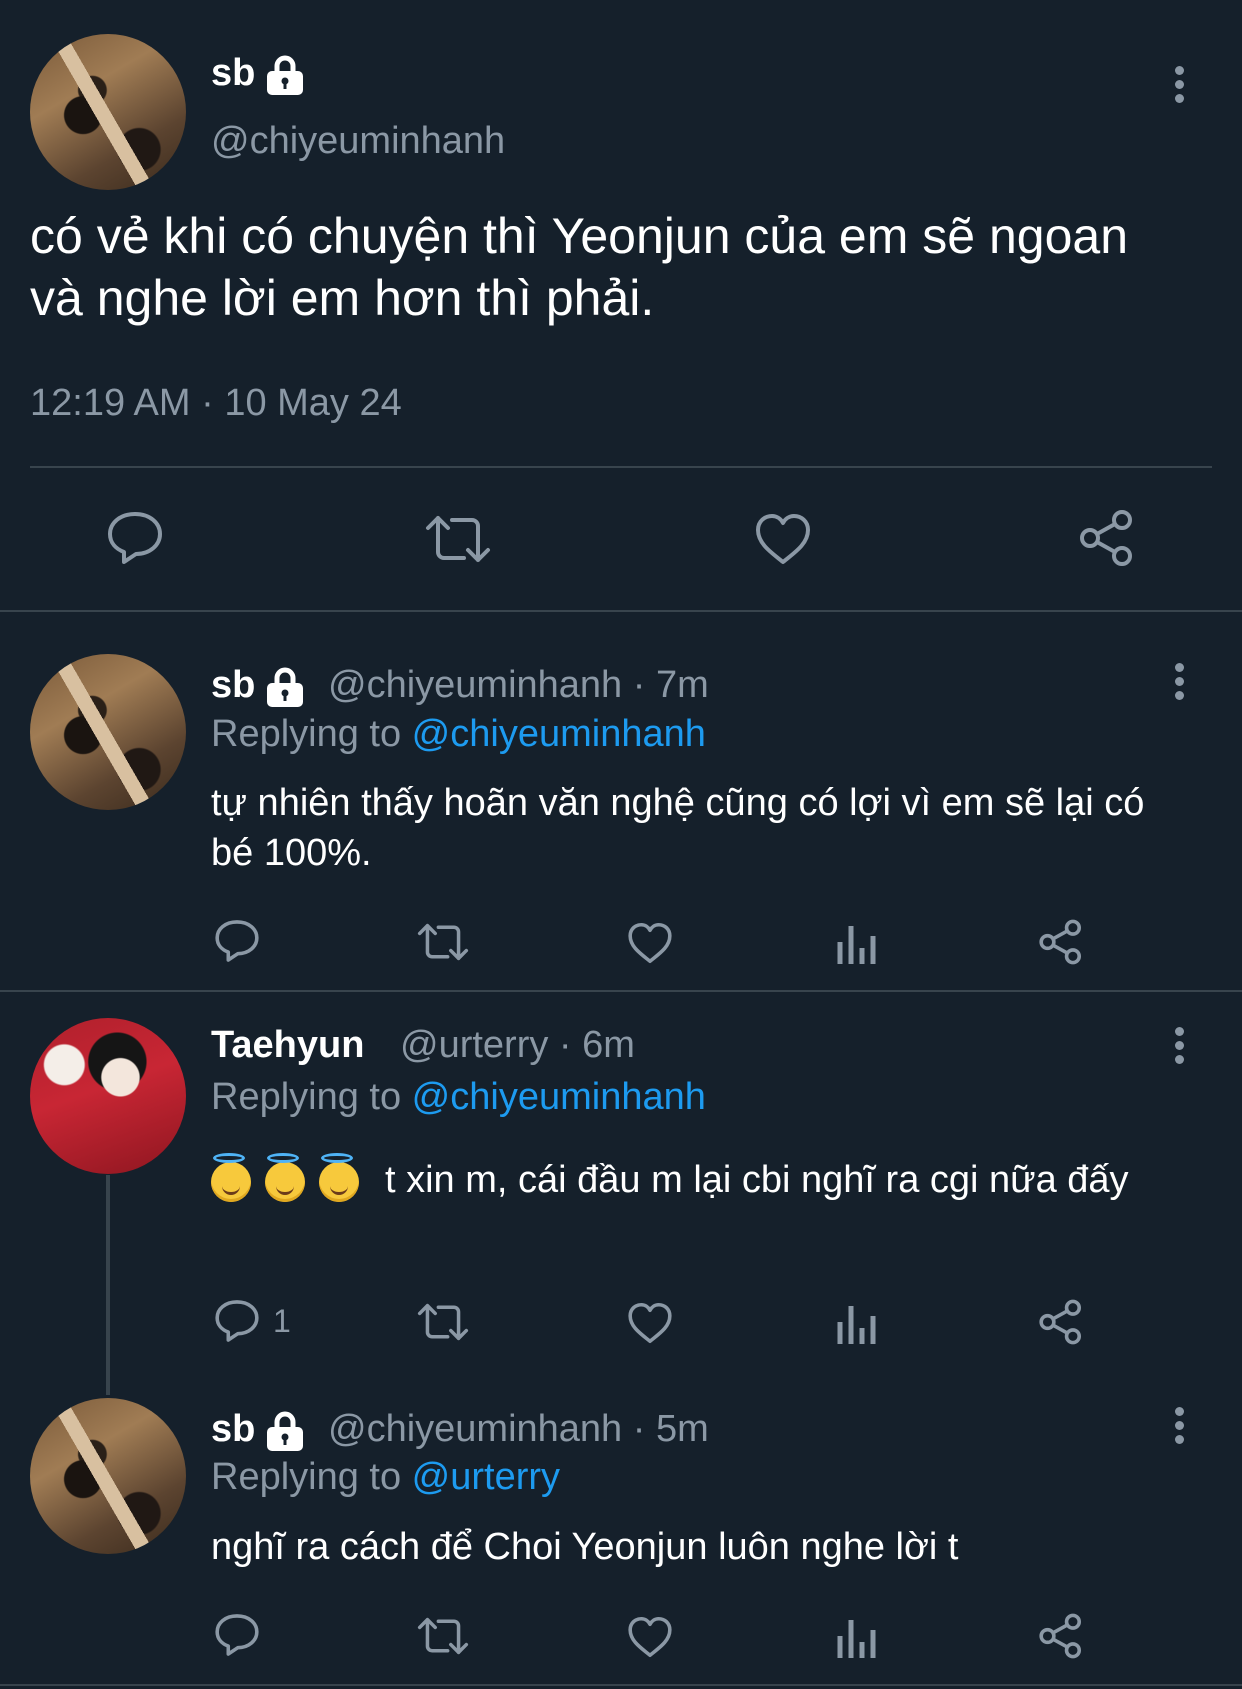 Image resolution: width=1242 pixels, height=1689 pixels. What do you see at coordinates (282, 1321) in the screenshot?
I see `reply-count: 1` at bounding box center [282, 1321].